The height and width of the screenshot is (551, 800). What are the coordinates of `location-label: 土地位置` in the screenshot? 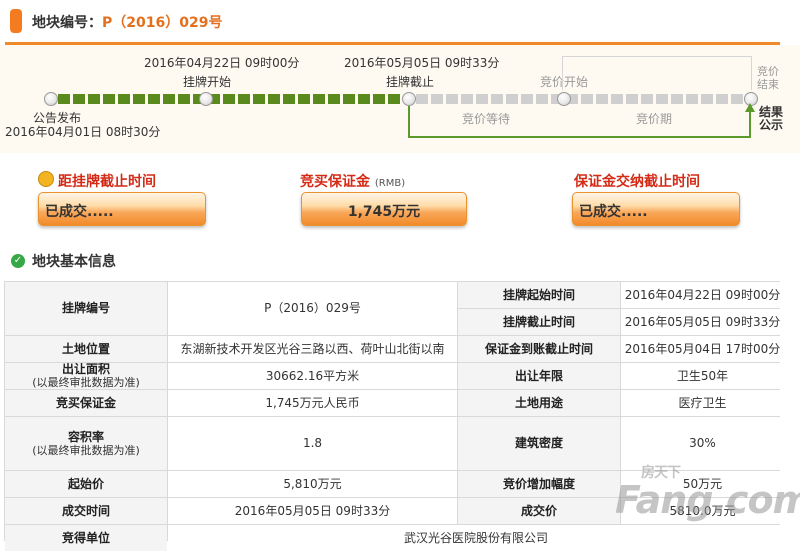 It's located at (86, 349).